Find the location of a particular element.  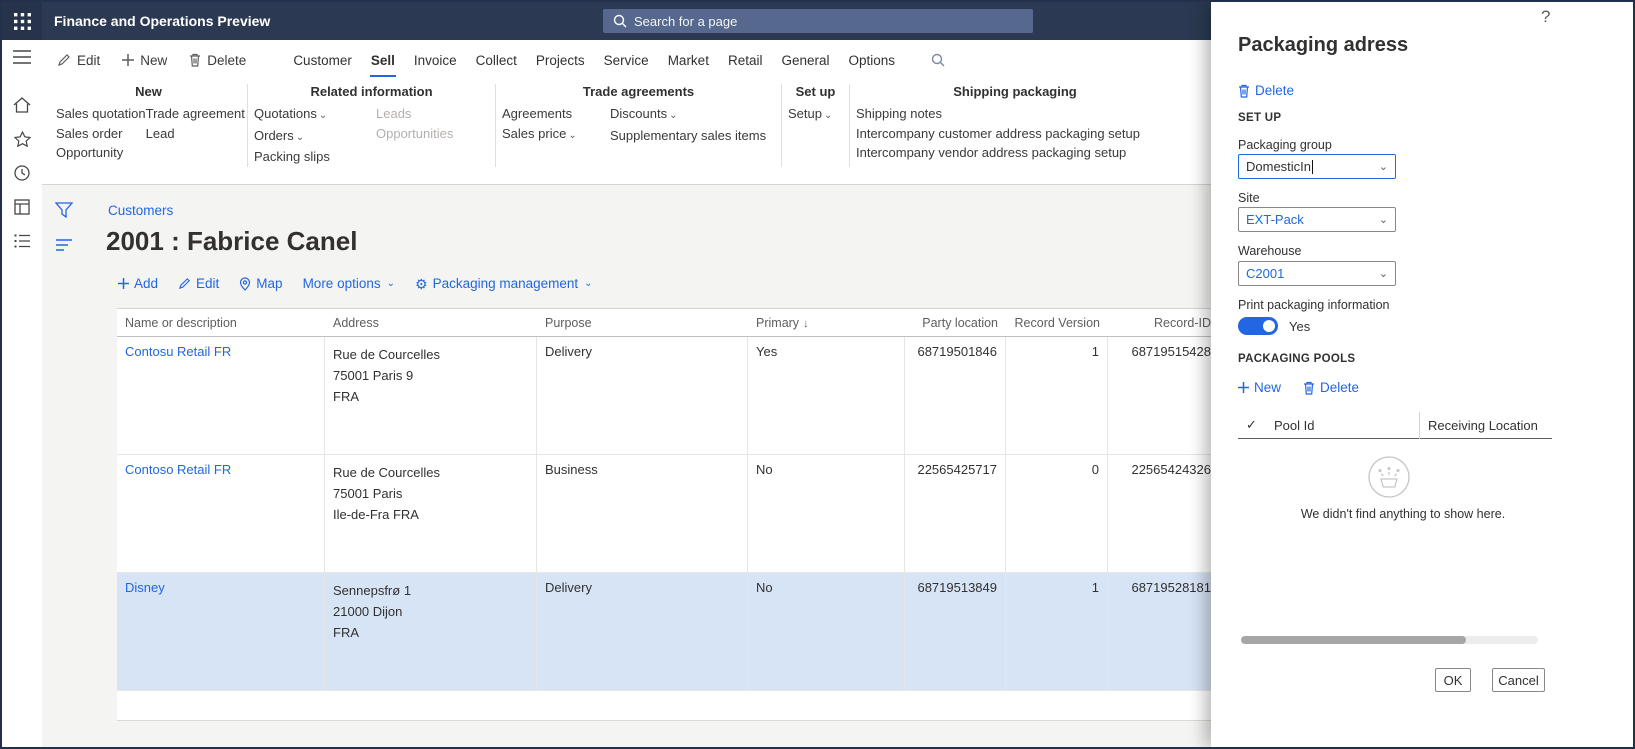

delete-button: Delete is located at coordinates (217, 60).